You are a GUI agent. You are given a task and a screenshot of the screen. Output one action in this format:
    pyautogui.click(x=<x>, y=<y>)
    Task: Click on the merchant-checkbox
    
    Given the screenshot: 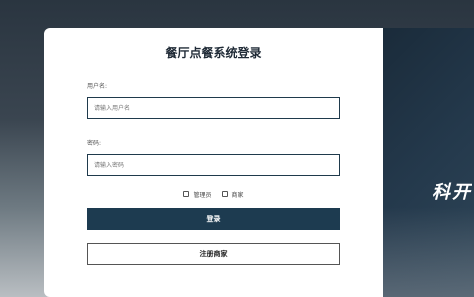 What is the action you would take?
    pyautogui.click(x=224, y=194)
    